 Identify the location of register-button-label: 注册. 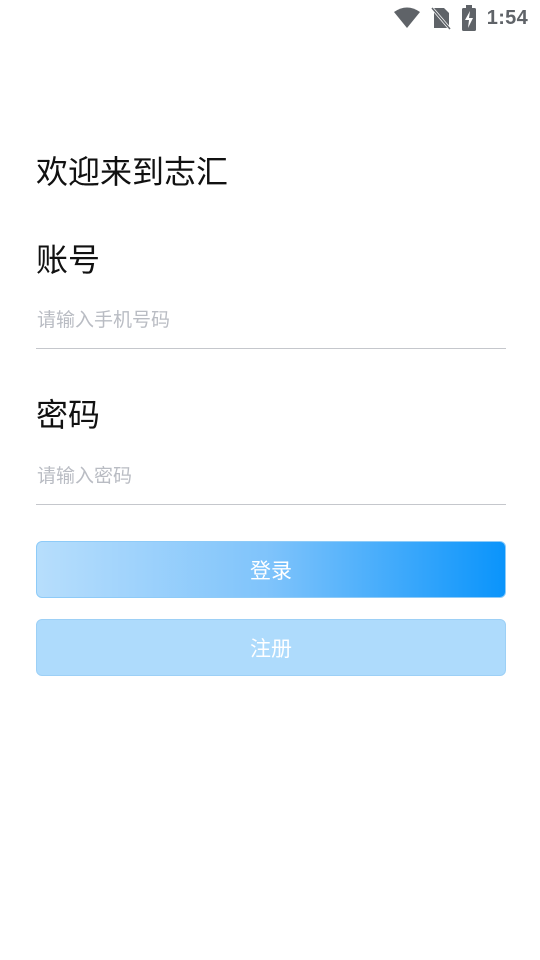
(271, 648).